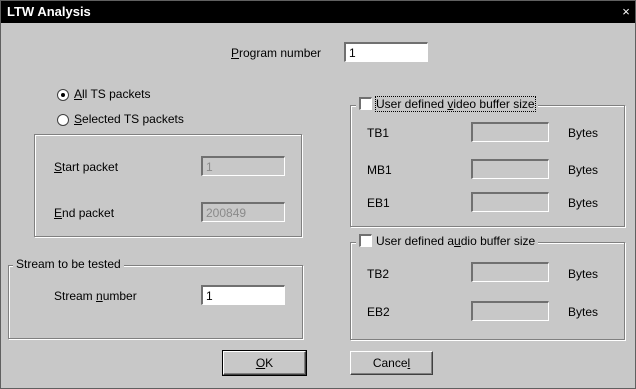 The width and height of the screenshot is (636, 389). I want to click on user-defined-video-label: User defined video buffer size, so click(455, 104).